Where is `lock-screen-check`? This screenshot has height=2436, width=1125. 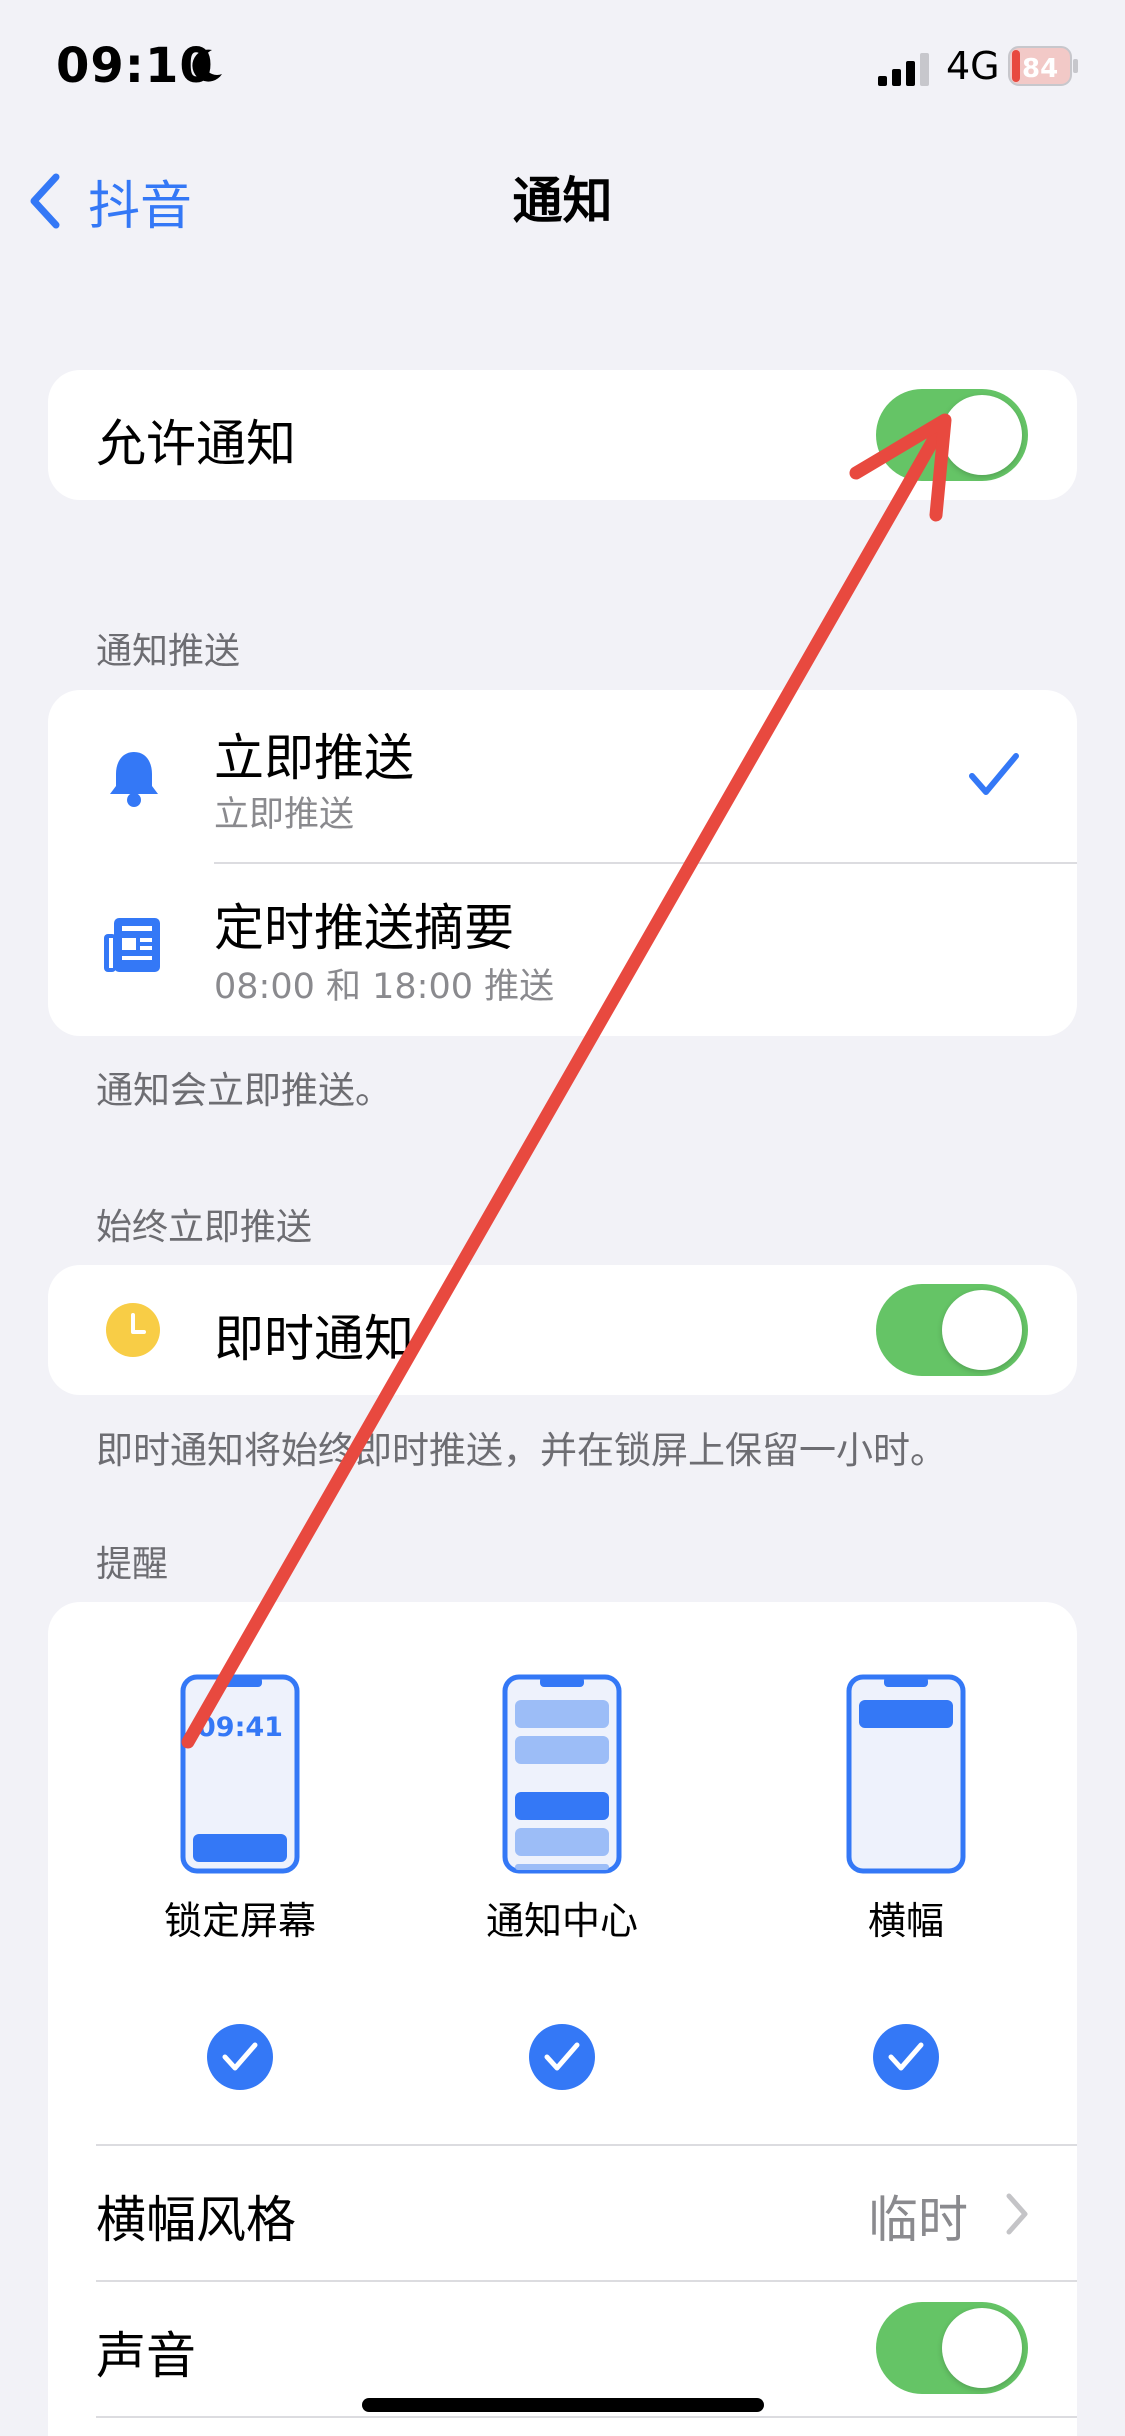 lock-screen-check is located at coordinates (240, 2057).